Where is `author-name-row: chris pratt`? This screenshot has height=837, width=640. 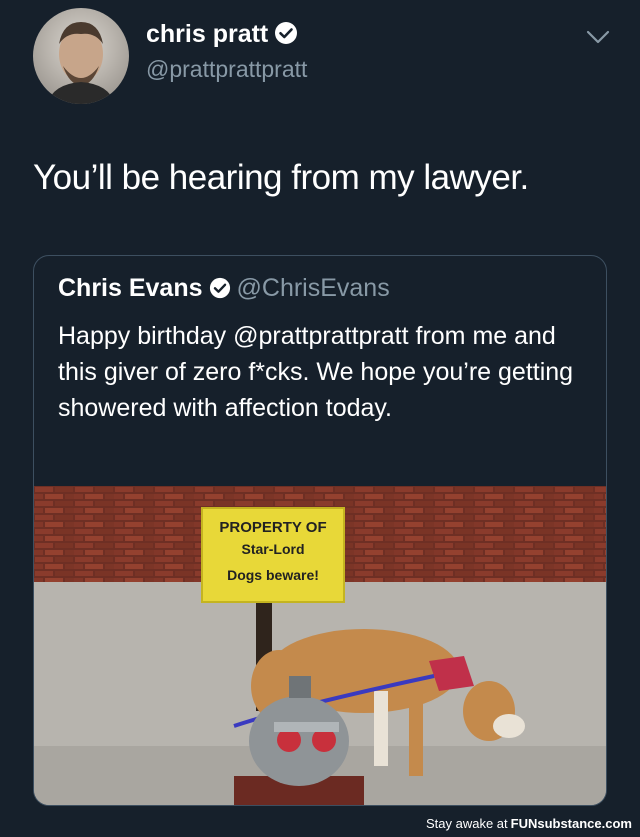 author-name-row: chris pratt is located at coordinates (222, 36).